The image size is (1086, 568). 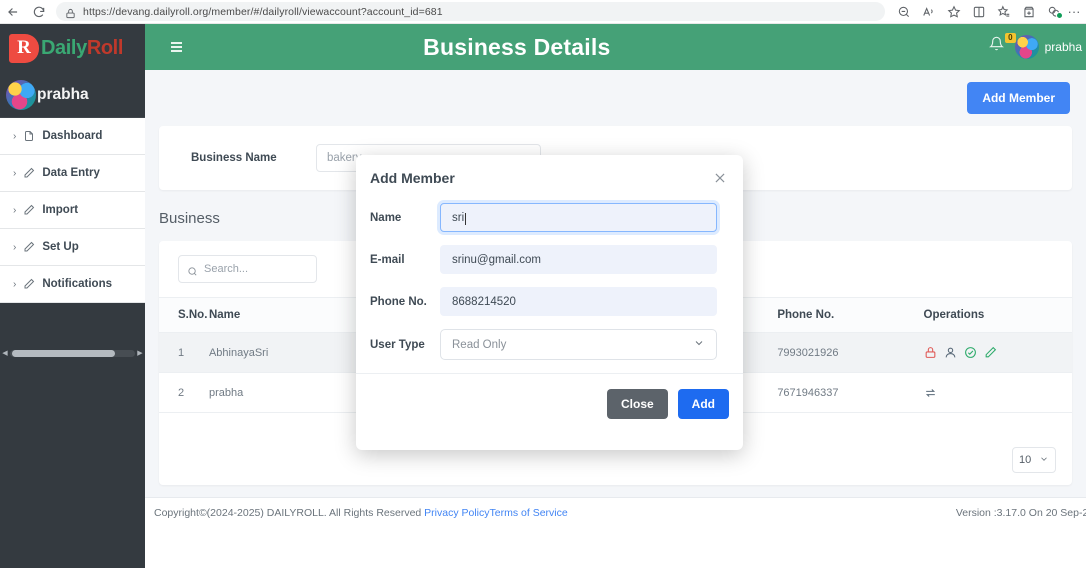 I want to click on file-icon, so click(x=29, y=136).